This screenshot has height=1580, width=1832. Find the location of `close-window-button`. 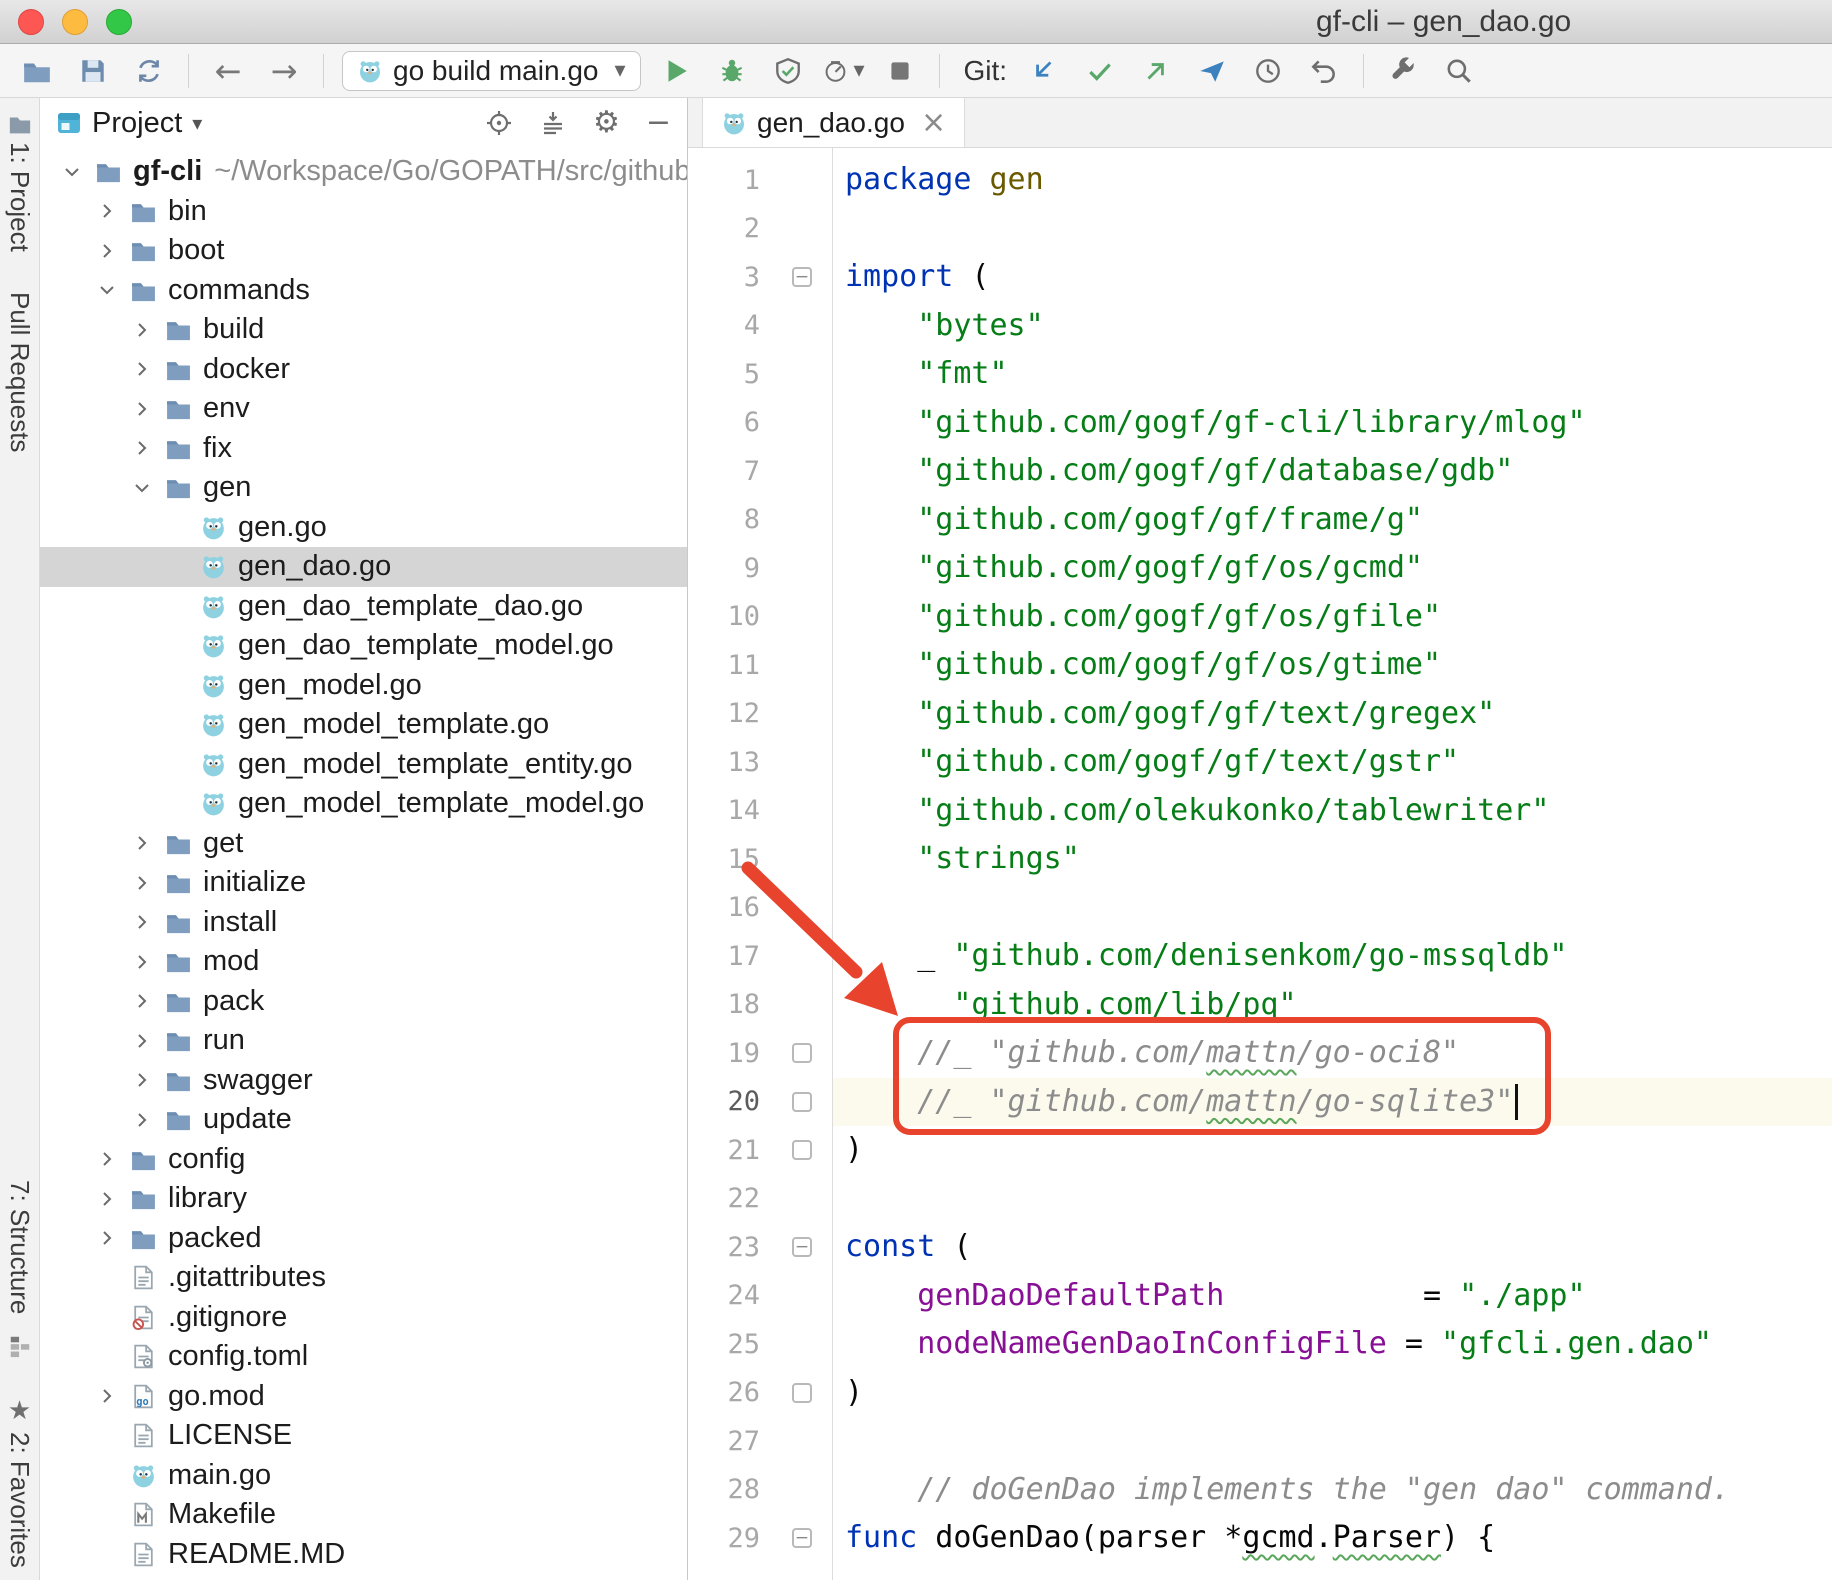

close-window-button is located at coordinates (31, 21).